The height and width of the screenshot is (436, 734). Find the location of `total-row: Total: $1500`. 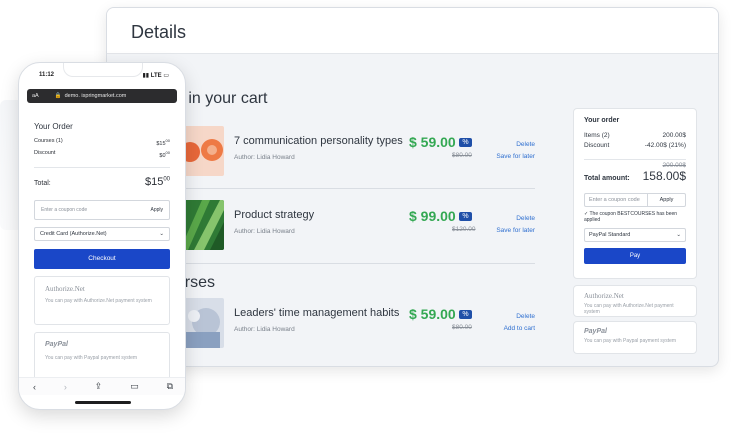

total-row: Total: $1500 is located at coordinates (102, 182).